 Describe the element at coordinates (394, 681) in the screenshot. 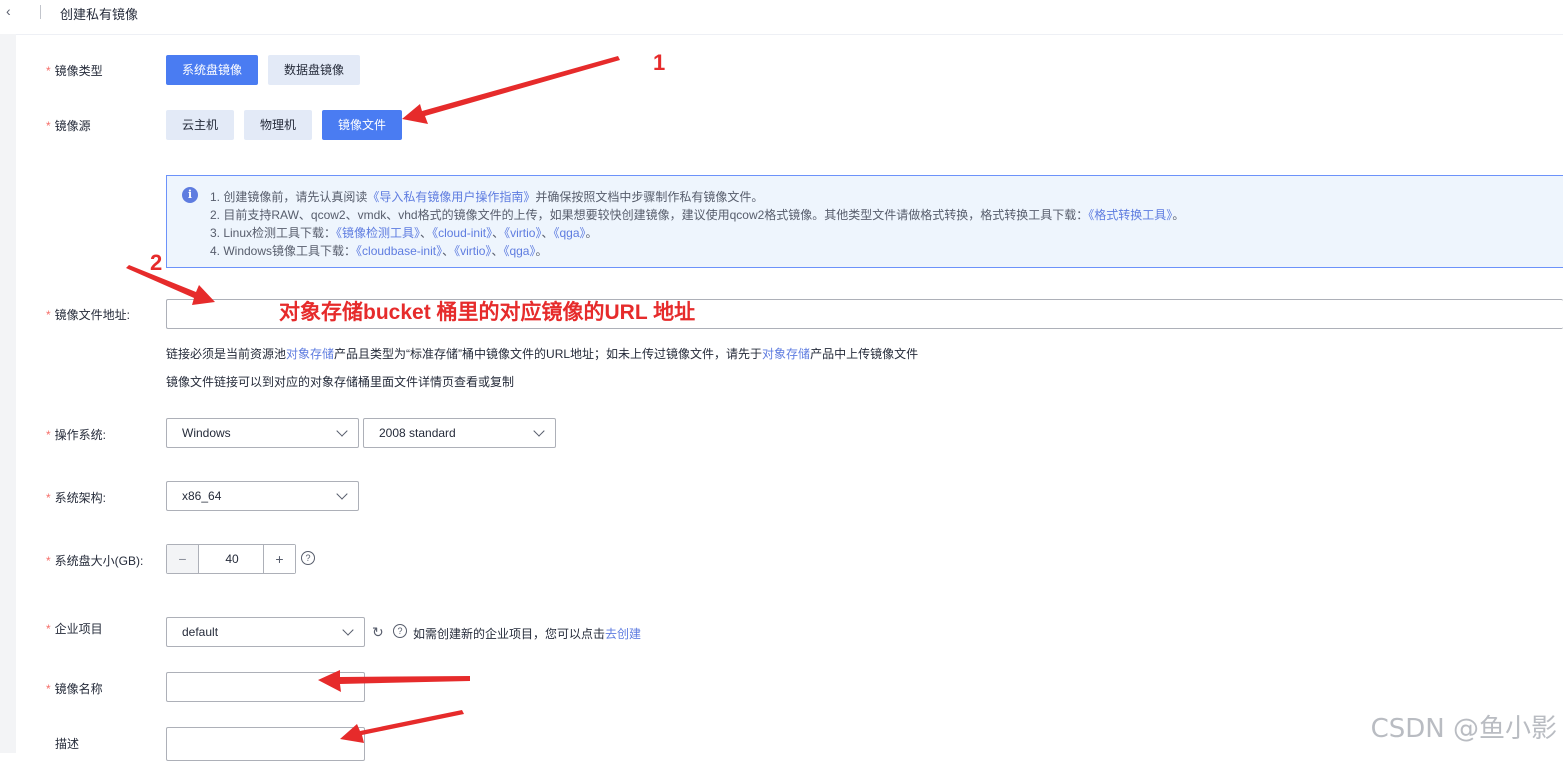

I see `arrow-to-image-name` at that location.